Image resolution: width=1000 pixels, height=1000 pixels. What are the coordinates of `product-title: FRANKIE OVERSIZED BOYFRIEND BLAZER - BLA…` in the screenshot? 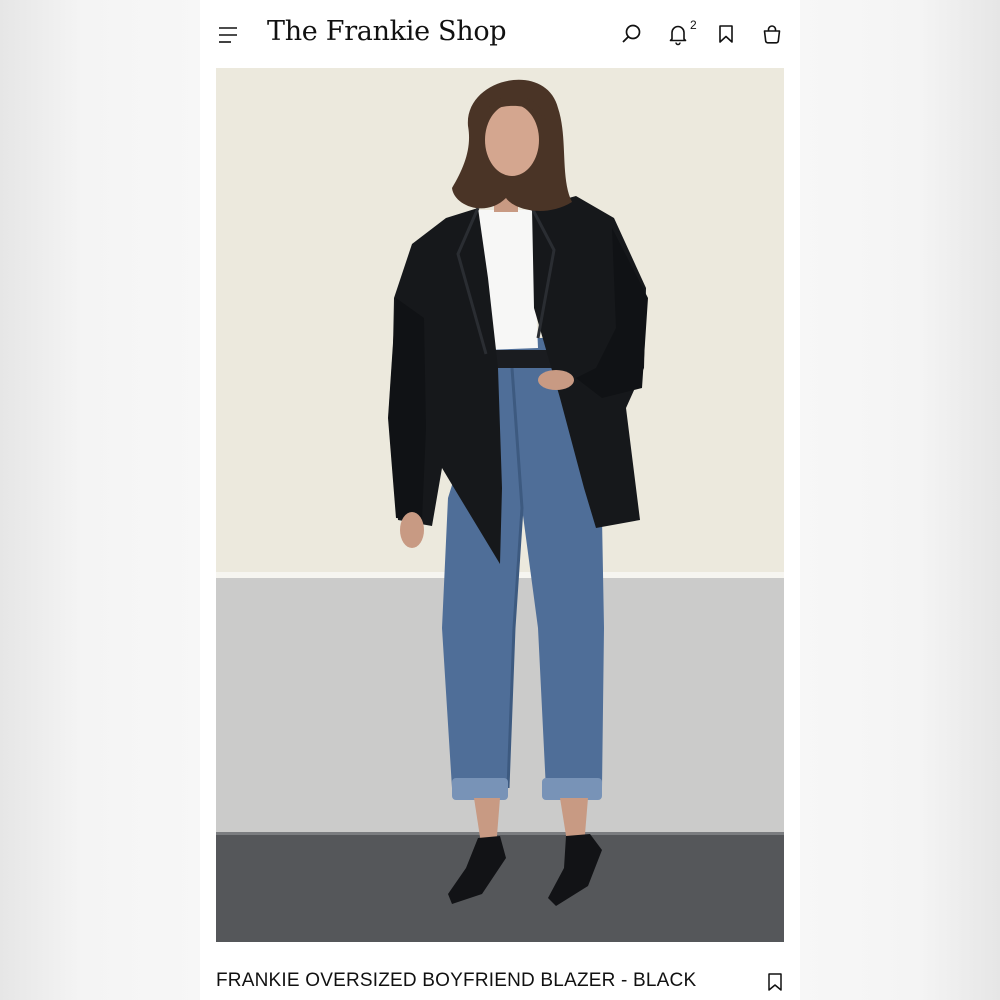 It's located at (456, 981).